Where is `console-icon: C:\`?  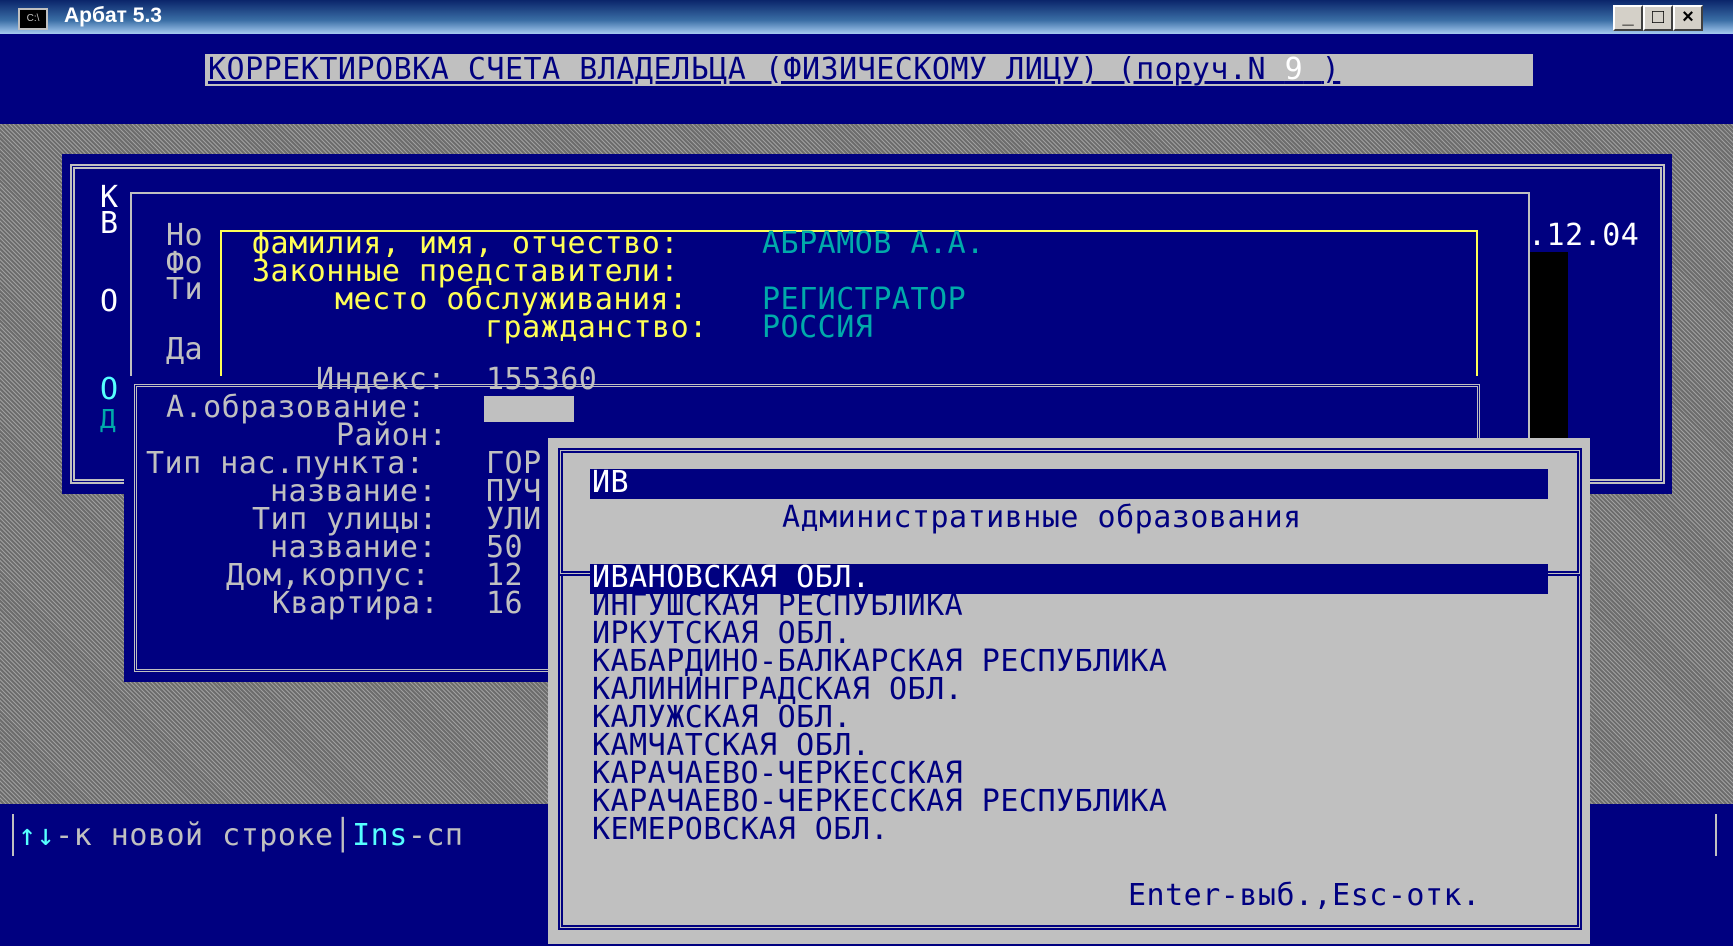 console-icon: C:\ is located at coordinates (33, 19).